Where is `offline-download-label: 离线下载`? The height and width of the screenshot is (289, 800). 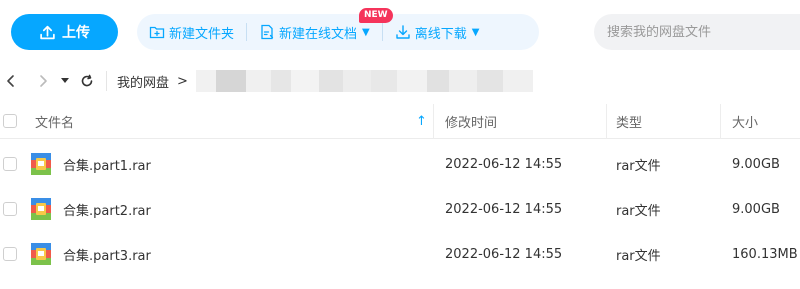
offline-download-label: 离线下载 is located at coordinates (440, 34).